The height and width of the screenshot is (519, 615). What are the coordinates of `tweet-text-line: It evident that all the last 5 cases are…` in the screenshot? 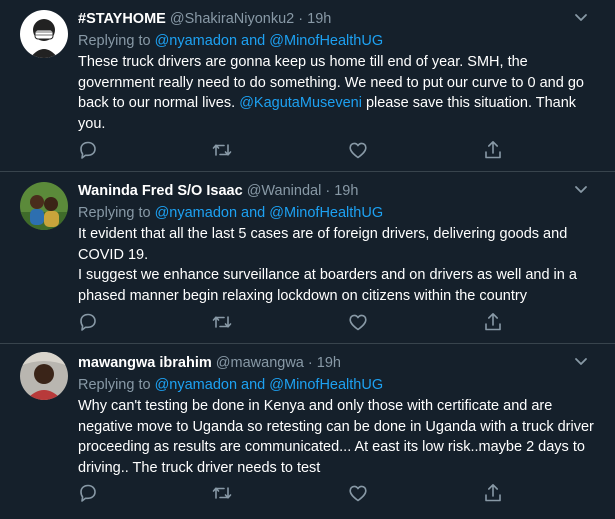 It's located at (323, 244).